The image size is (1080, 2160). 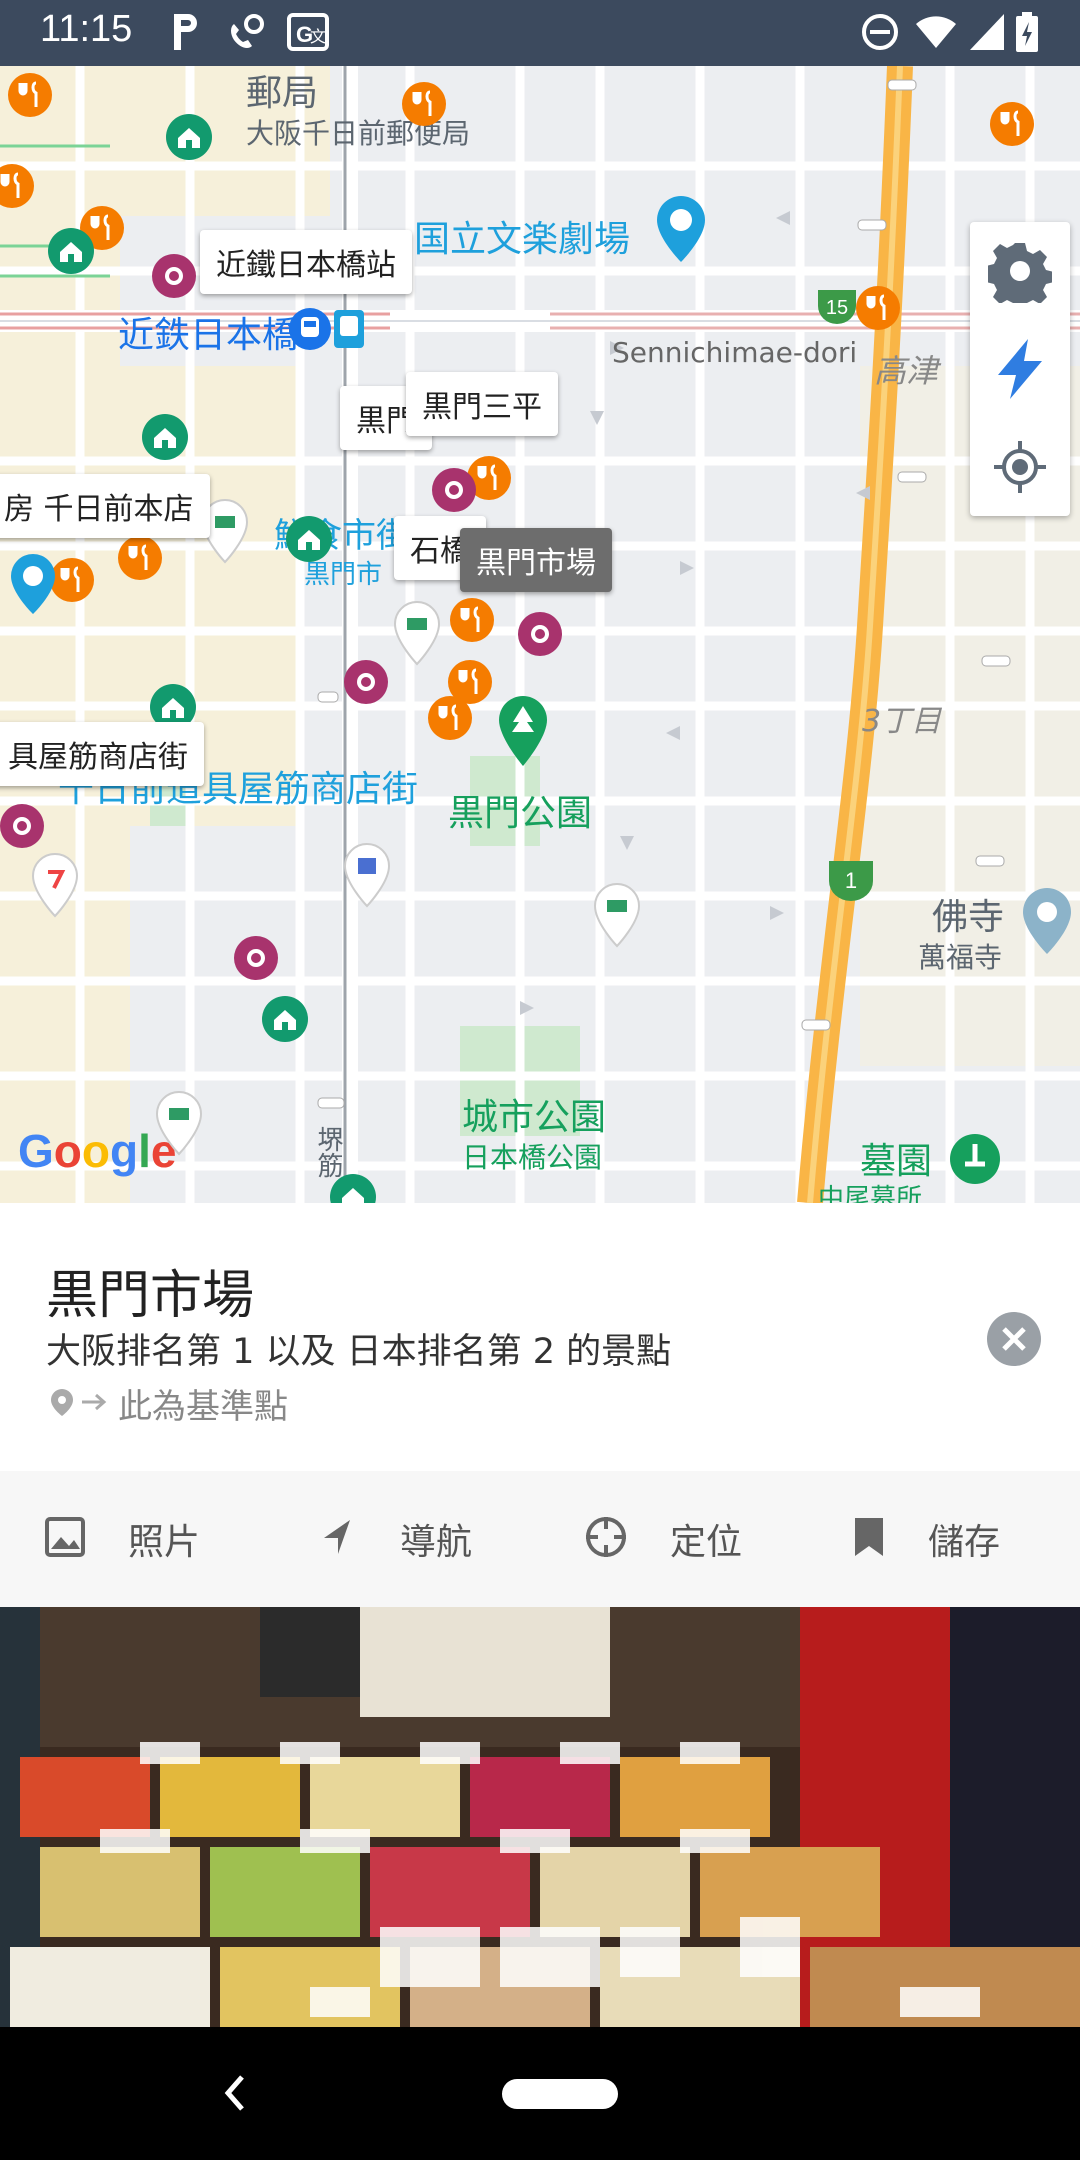 What do you see at coordinates (896, 1161) in the screenshot?
I see `cemetery-label: 墓園` at bounding box center [896, 1161].